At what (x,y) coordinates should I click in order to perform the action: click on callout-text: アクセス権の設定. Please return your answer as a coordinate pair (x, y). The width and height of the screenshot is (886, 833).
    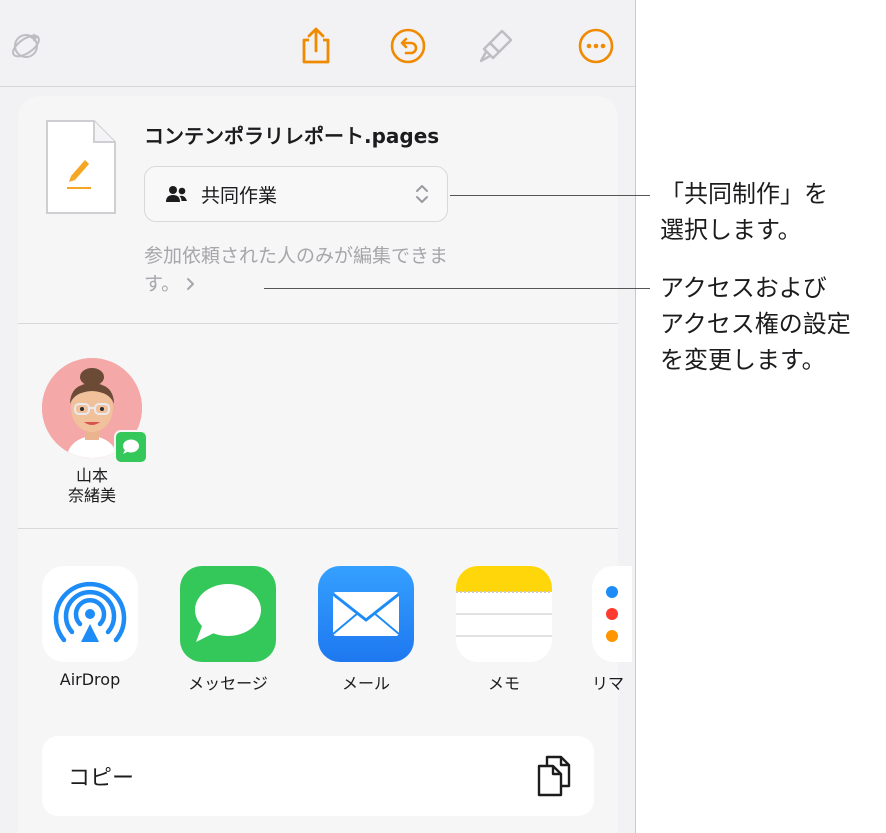
    Looking at the image, I should click on (755, 324).